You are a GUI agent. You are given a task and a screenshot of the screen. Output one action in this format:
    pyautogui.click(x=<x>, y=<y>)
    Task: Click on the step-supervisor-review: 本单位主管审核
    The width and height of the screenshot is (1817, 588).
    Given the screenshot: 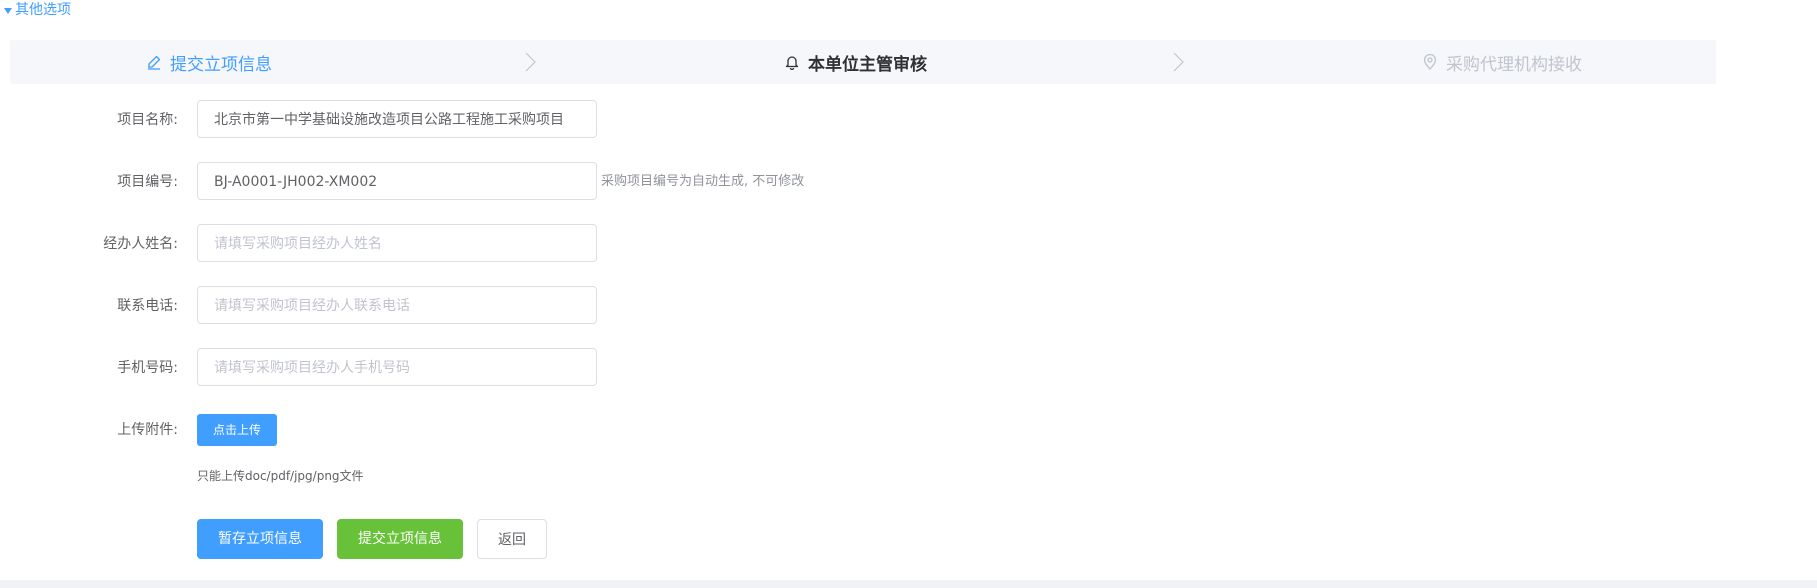 What is the action you would take?
    pyautogui.click(x=855, y=62)
    